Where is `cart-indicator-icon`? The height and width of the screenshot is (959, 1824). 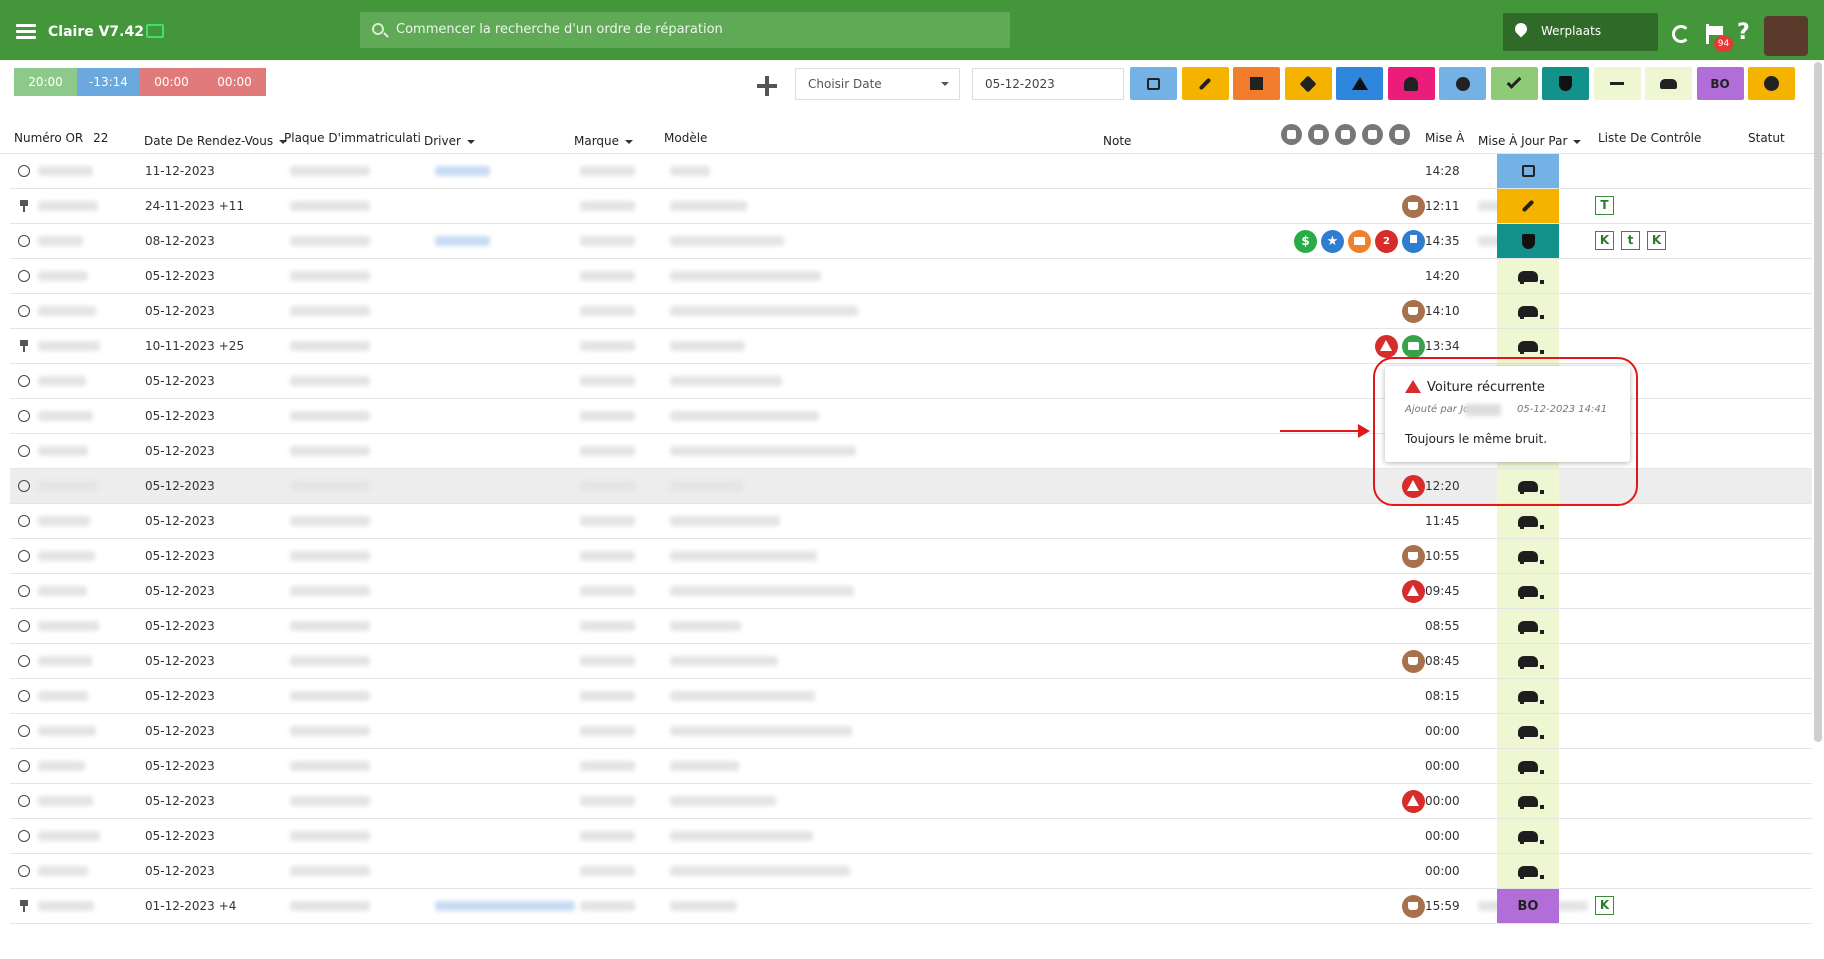 cart-indicator-icon is located at coordinates (1413, 346).